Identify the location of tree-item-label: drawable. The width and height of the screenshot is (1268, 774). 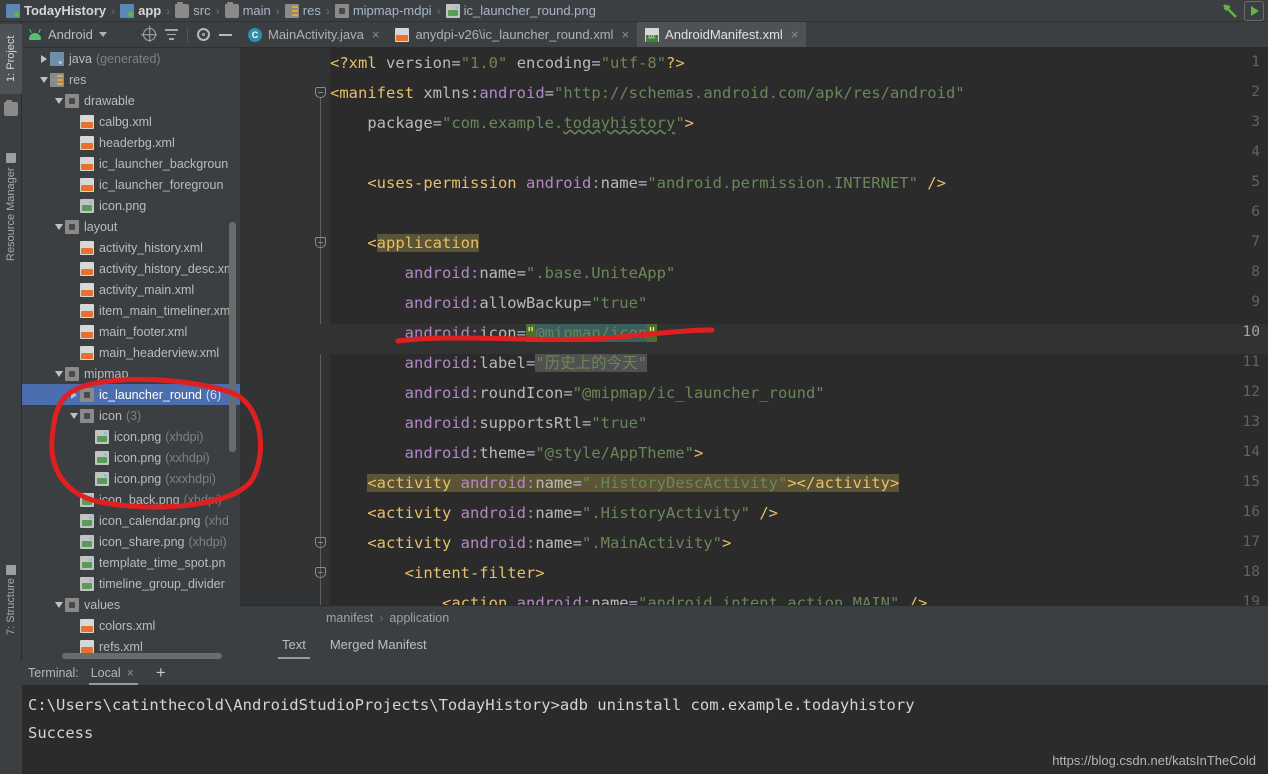
(109, 100).